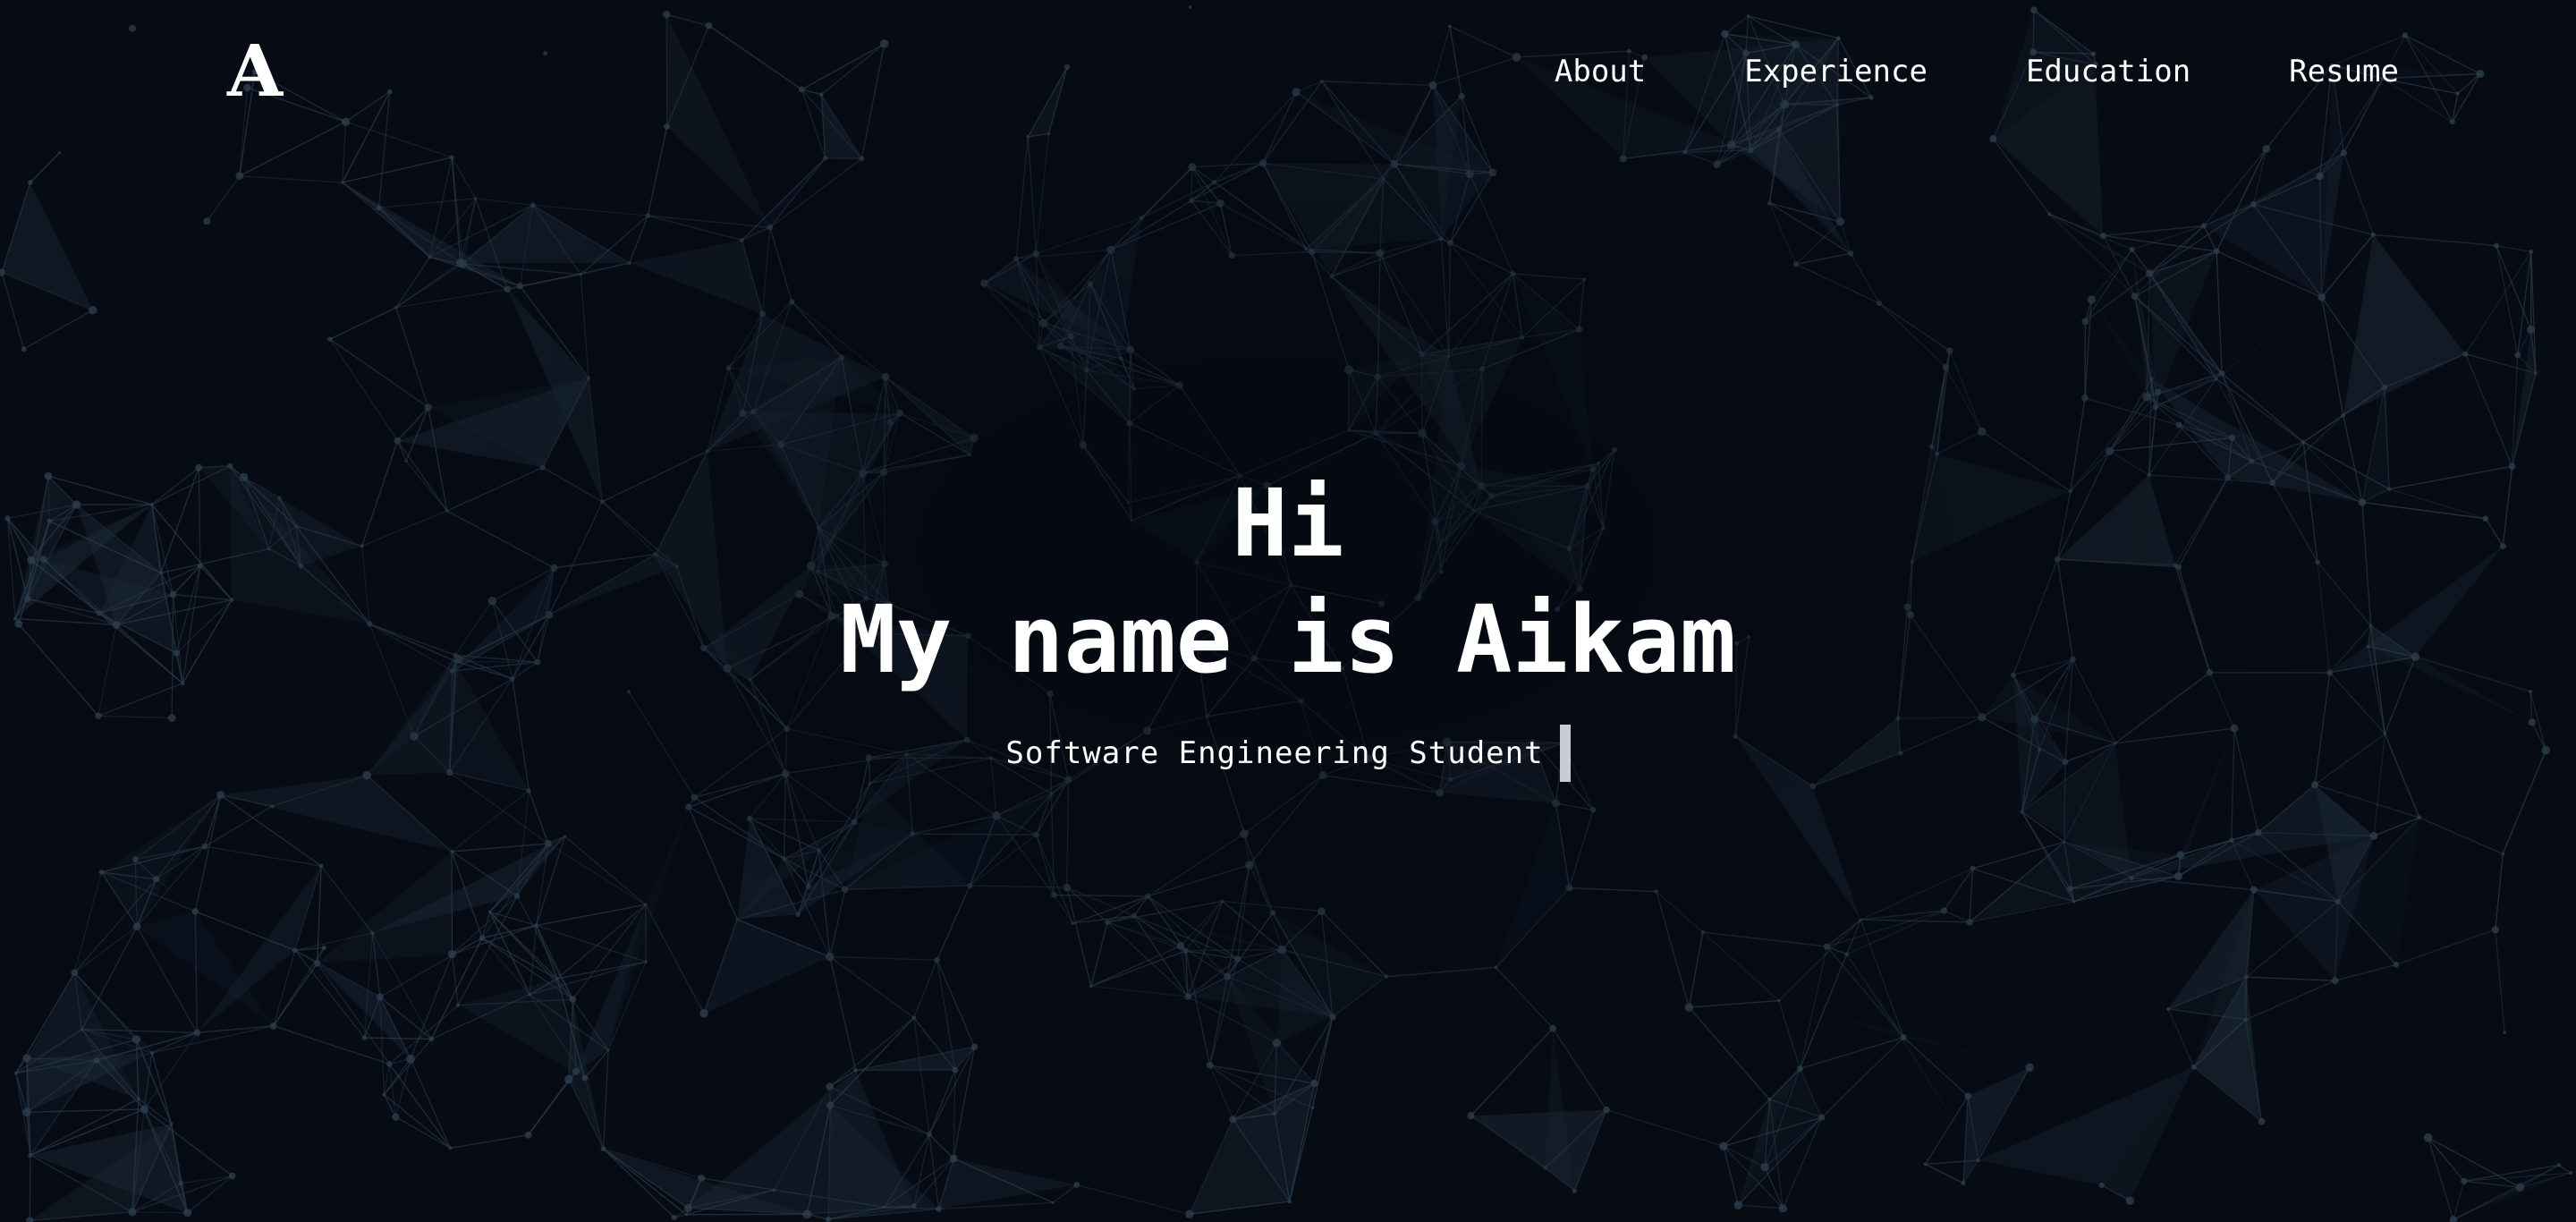 The width and height of the screenshot is (2576, 1222). Describe the element at coordinates (255, 70) in the screenshot. I see `site-logo: A` at that location.